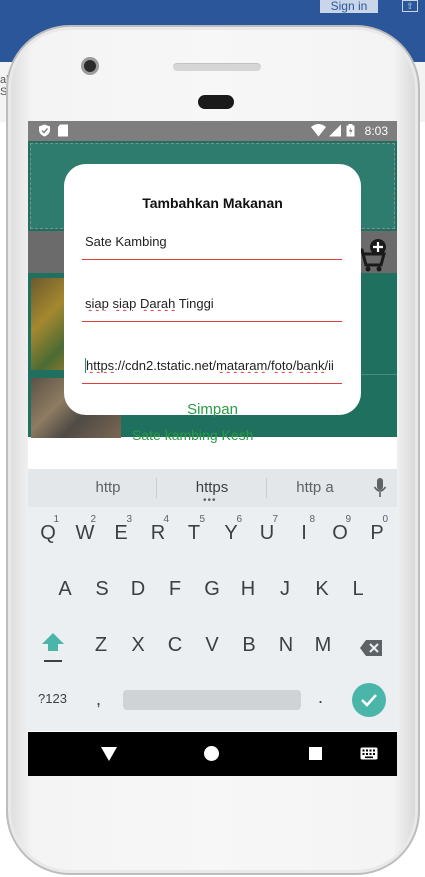 The height and width of the screenshot is (877, 425). Describe the element at coordinates (249, 645) in the screenshot. I see `key-b: B` at that location.